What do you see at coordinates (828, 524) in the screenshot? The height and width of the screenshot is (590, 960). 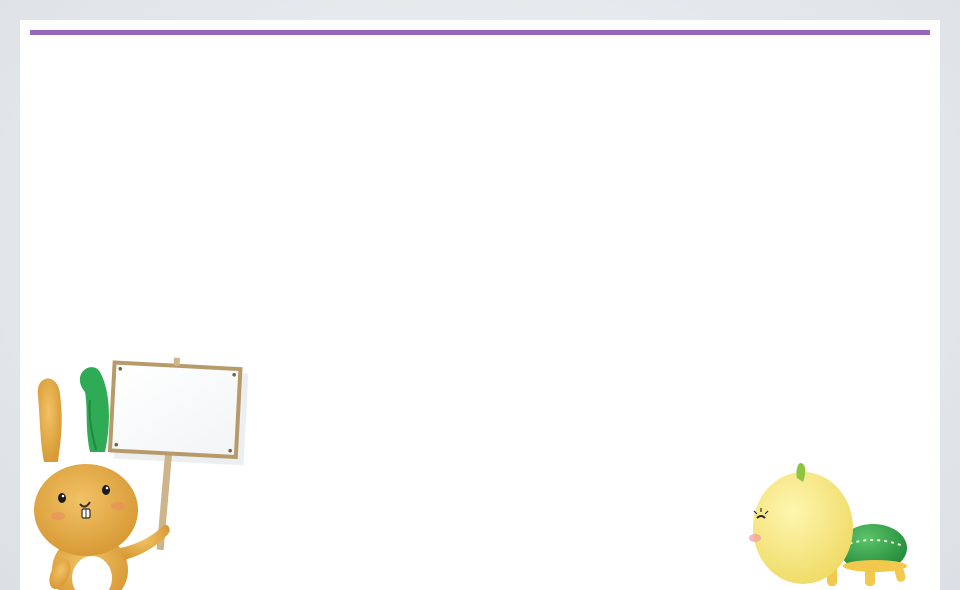 I see `lemon-turtle-mascot-icon` at bounding box center [828, 524].